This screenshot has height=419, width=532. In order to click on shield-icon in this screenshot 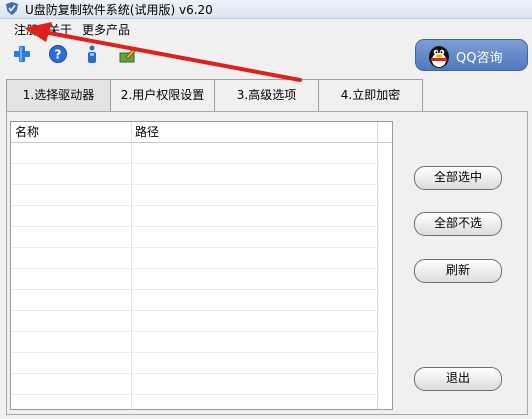, I will do `click(12, 8)`.